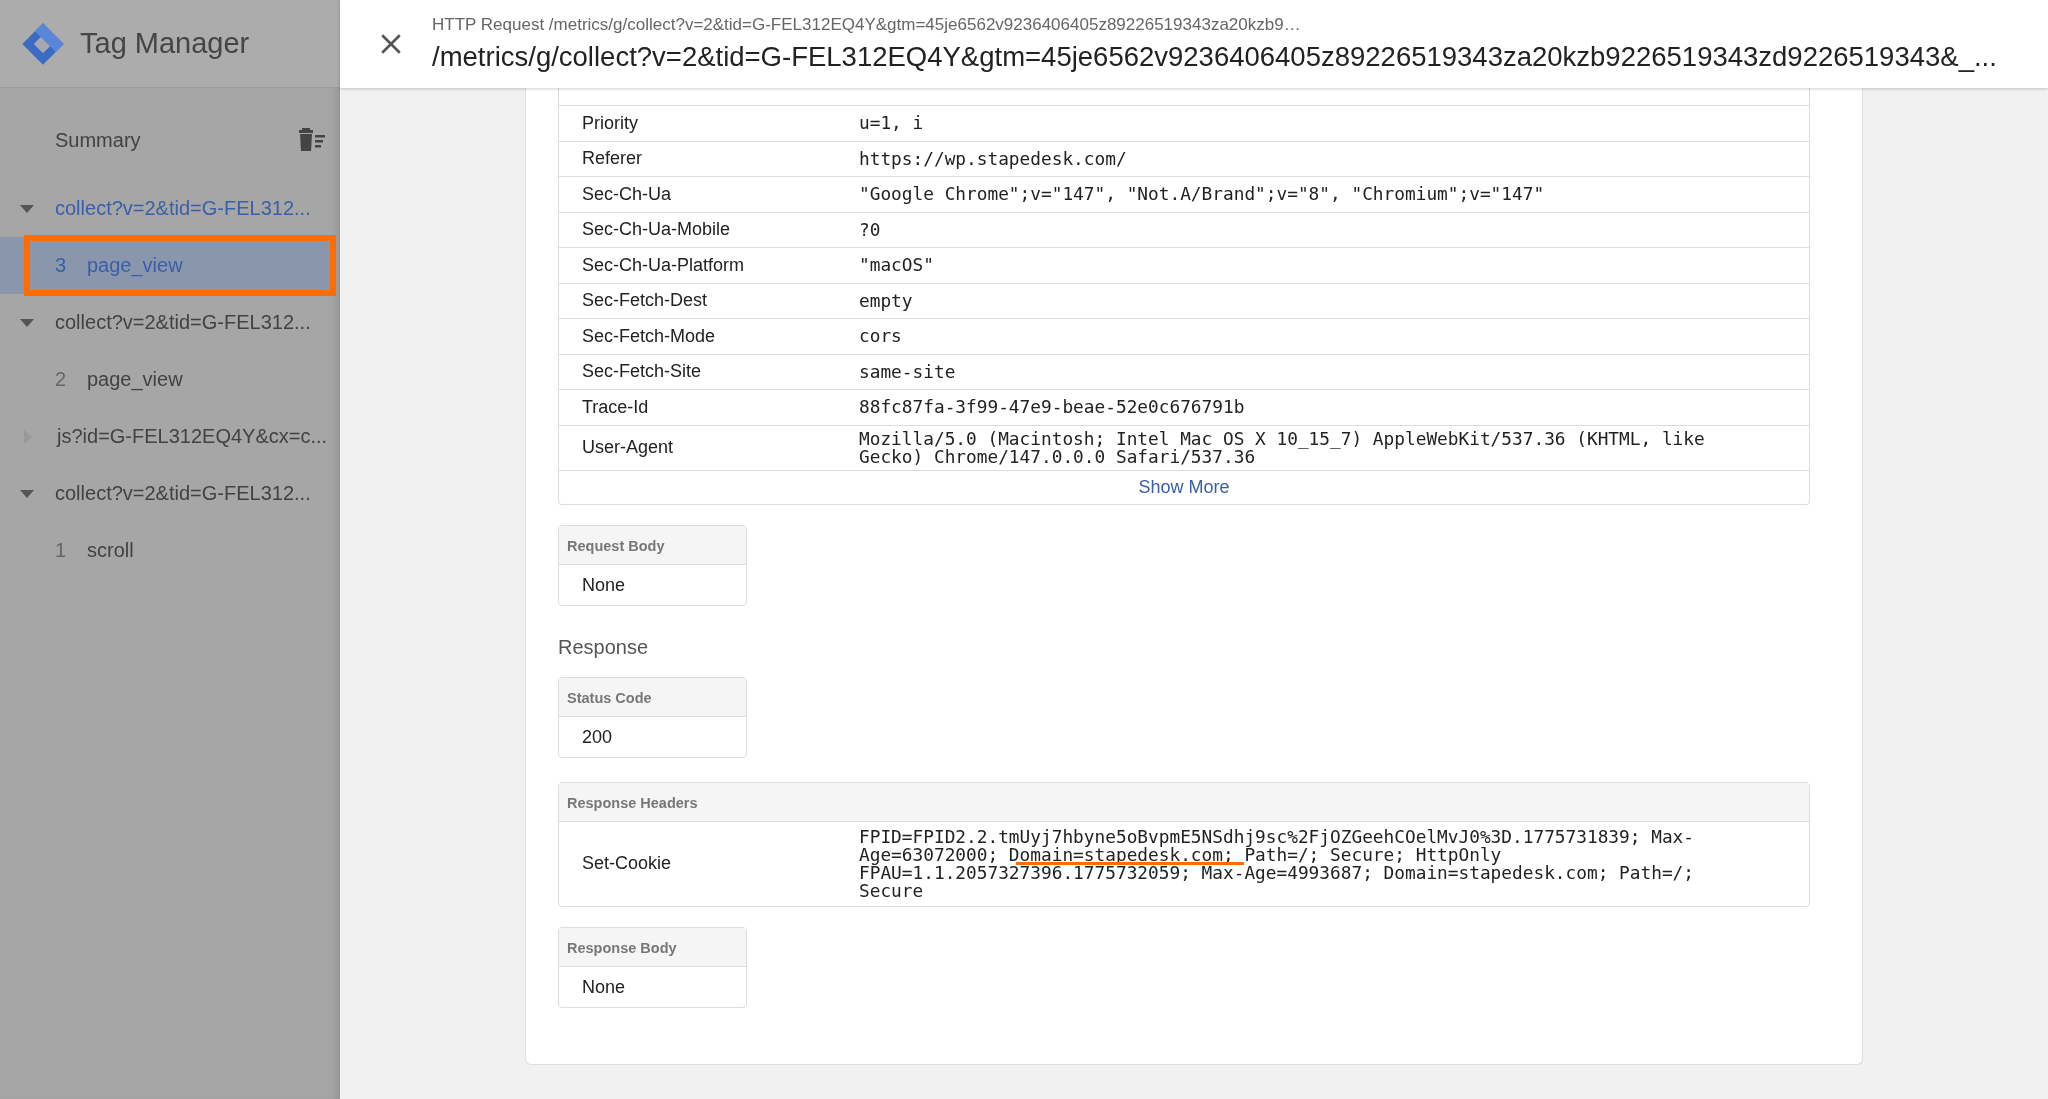 This screenshot has width=2048, height=1099. What do you see at coordinates (597, 737) in the screenshot?
I see `card-value: 200` at bounding box center [597, 737].